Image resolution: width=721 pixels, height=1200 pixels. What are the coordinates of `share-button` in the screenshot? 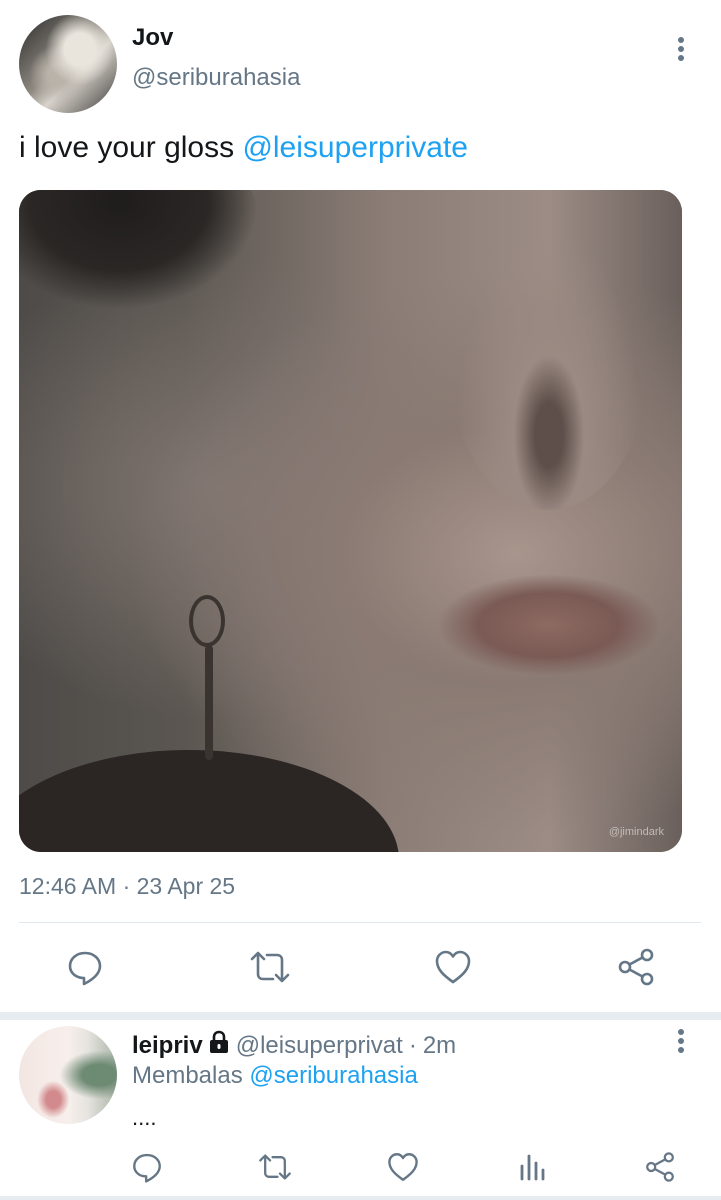 It's located at (636, 967).